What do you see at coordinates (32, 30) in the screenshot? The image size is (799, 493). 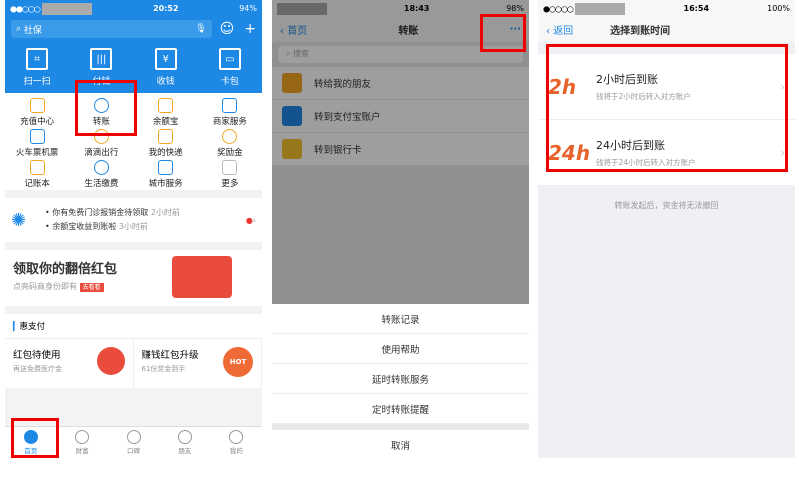 I see `search-text: 社保` at bounding box center [32, 30].